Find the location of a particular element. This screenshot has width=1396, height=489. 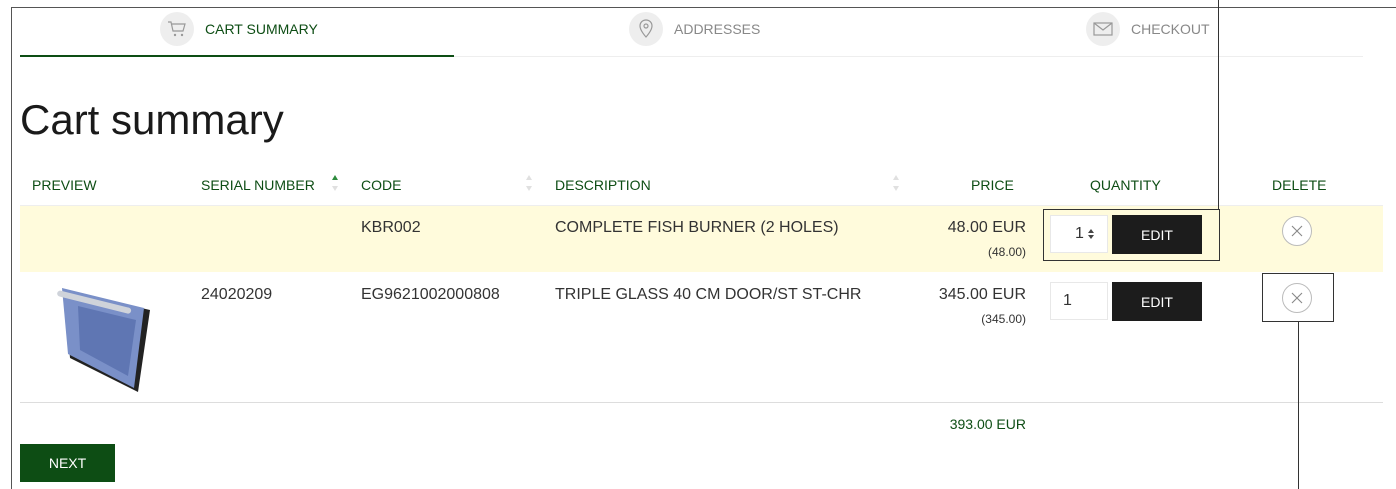

cell-code: EG9621002000808 is located at coordinates (430, 294).